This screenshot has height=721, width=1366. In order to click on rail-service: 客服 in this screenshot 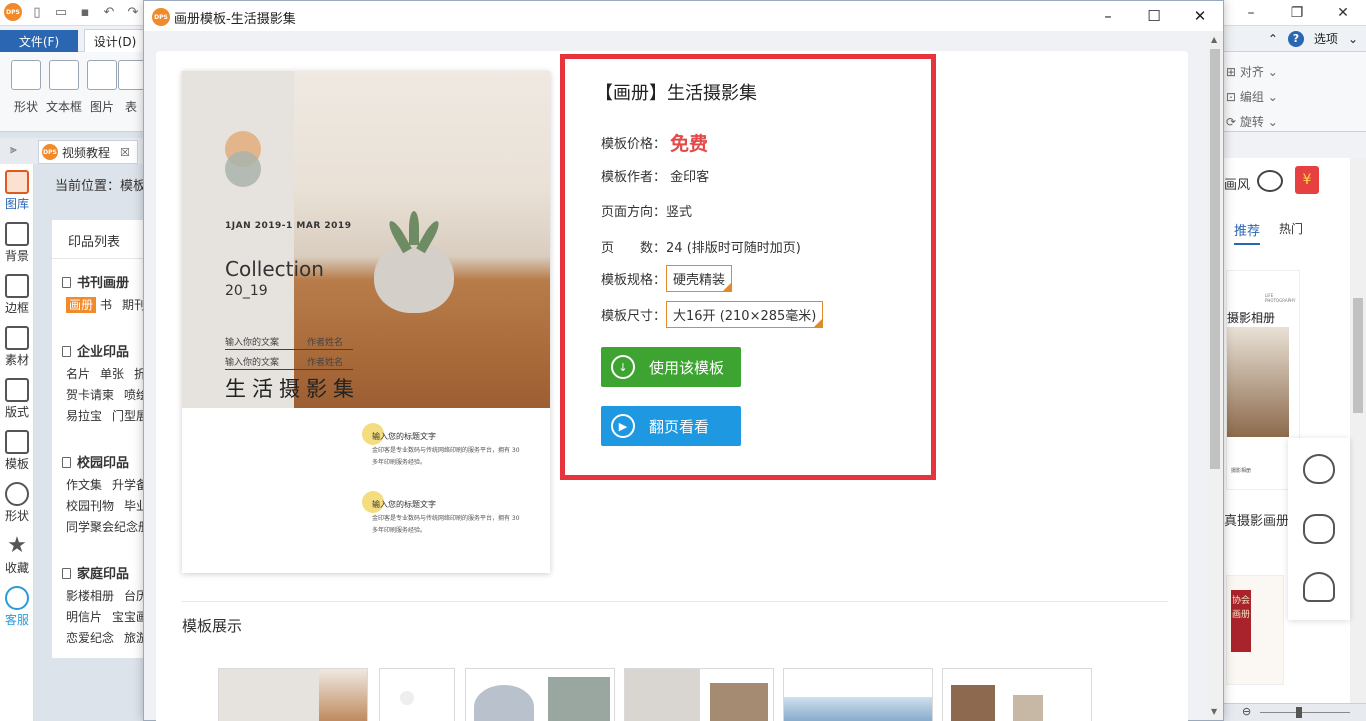, I will do `click(17, 607)`.